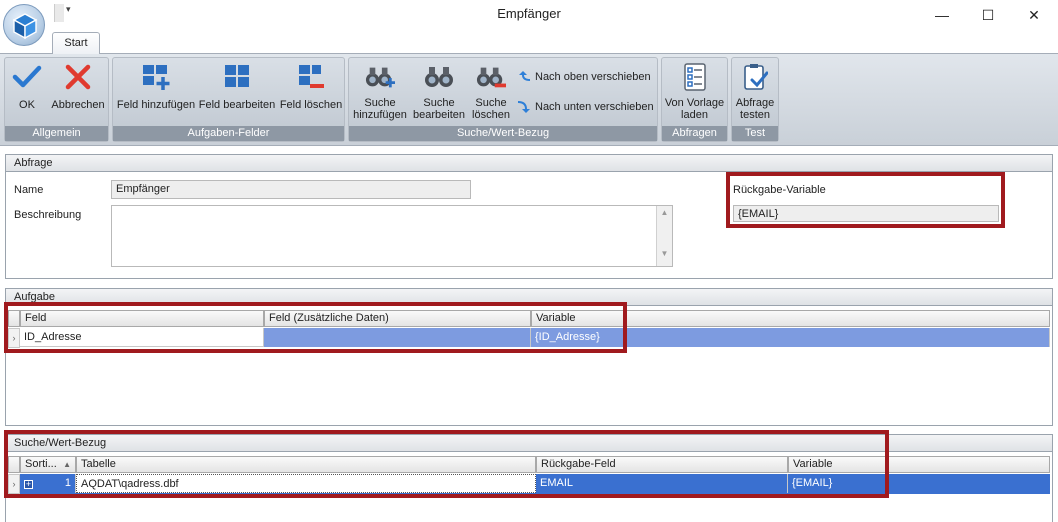  Describe the element at coordinates (142, 318) in the screenshot. I see `aufgabe-col-feld: Feld` at that location.